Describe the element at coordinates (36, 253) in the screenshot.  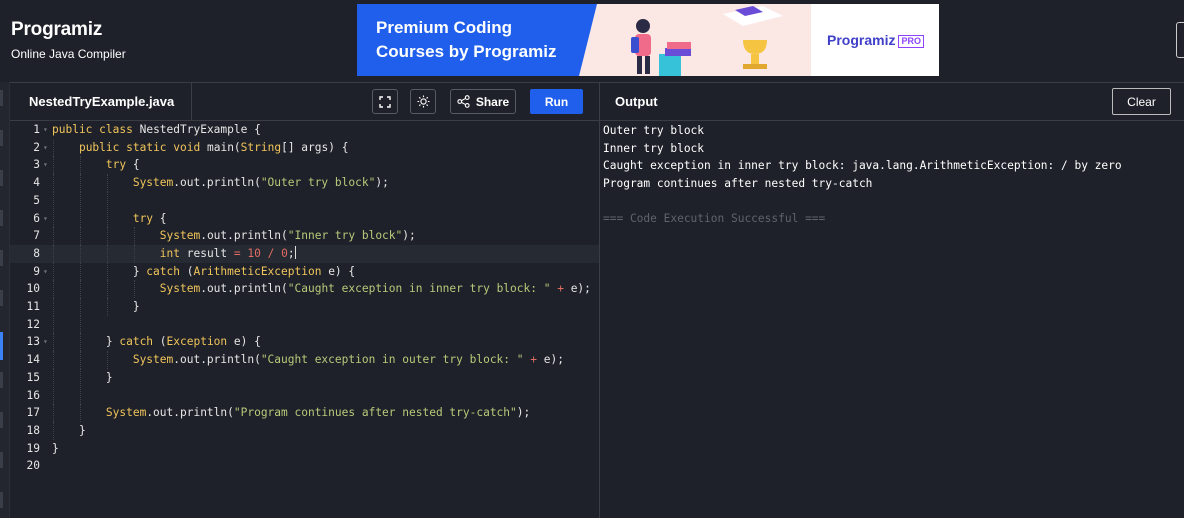
I see `line-number: 8` at that location.